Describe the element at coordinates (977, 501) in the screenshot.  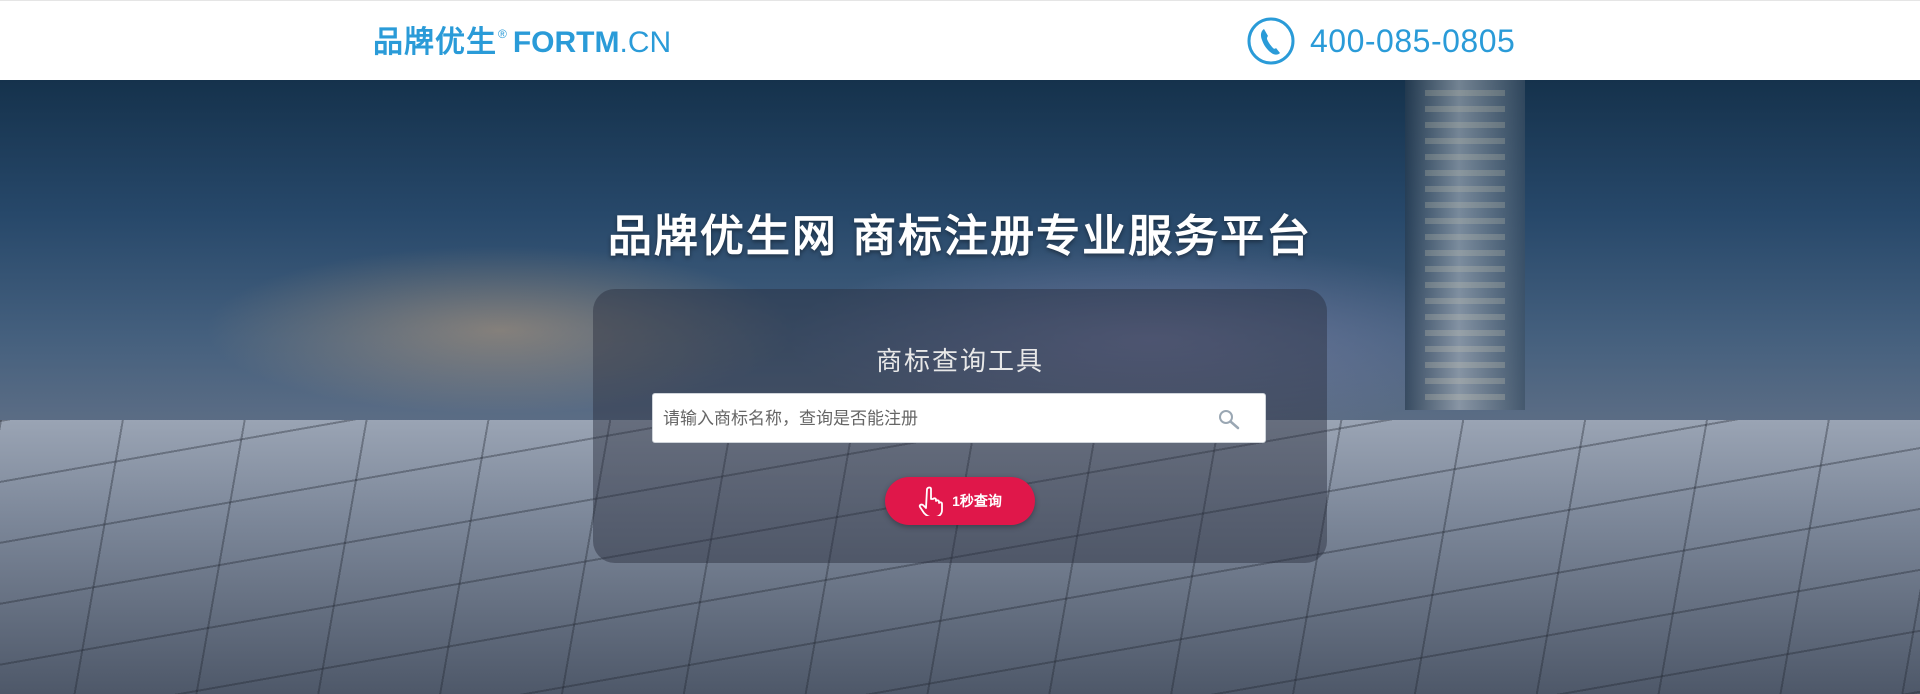
I see `query-button-label: 1秒查询` at that location.